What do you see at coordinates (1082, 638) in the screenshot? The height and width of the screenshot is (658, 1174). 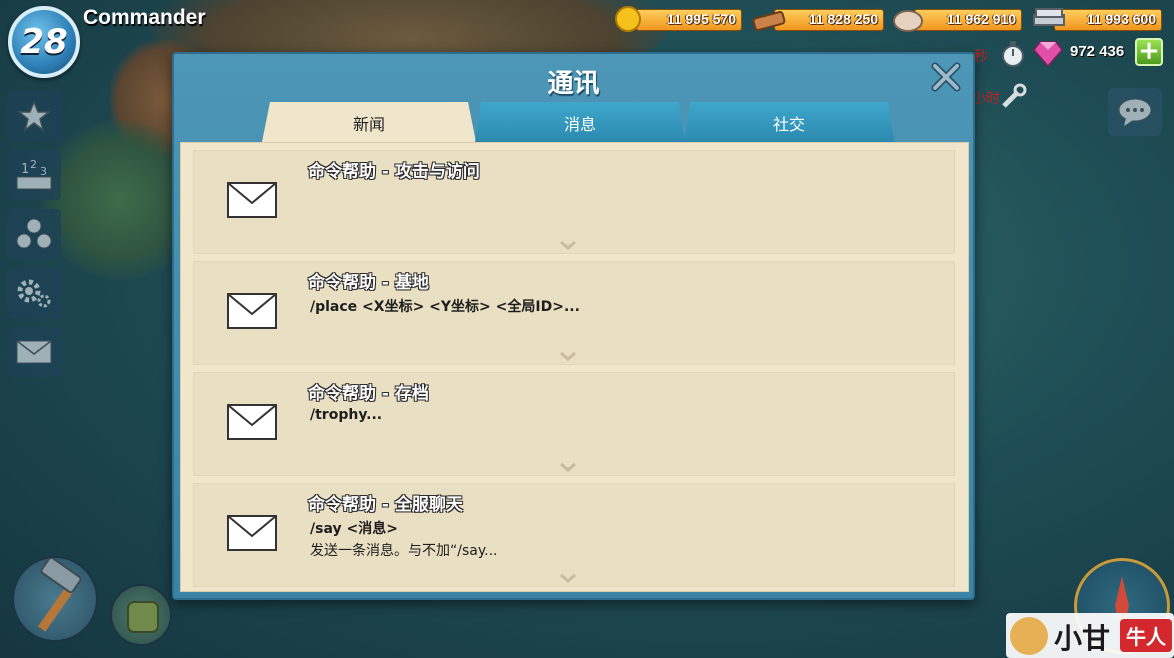 I see `watermark-text: 小甘` at bounding box center [1082, 638].